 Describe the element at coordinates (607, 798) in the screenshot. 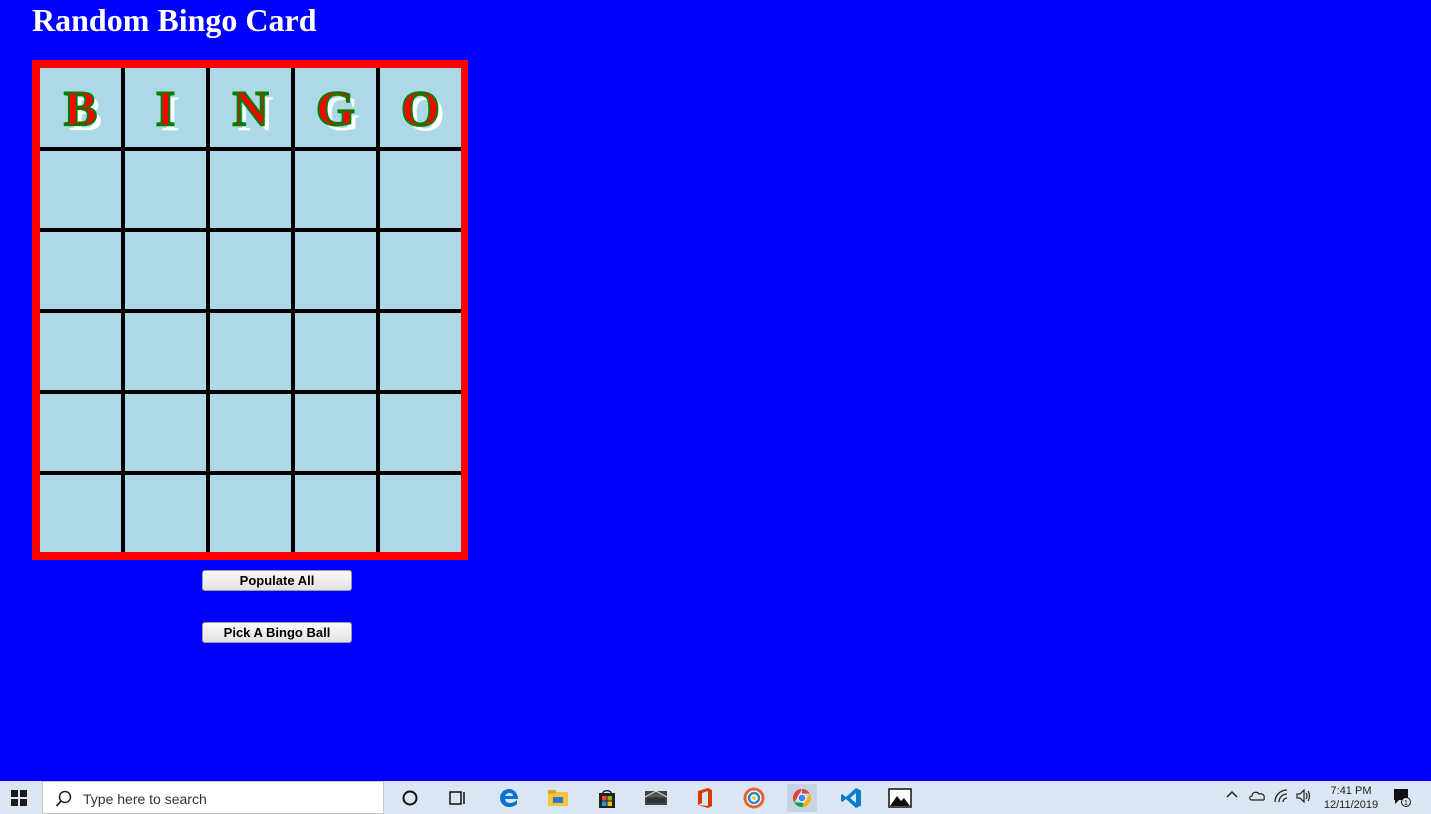

I see `store-icon` at that location.